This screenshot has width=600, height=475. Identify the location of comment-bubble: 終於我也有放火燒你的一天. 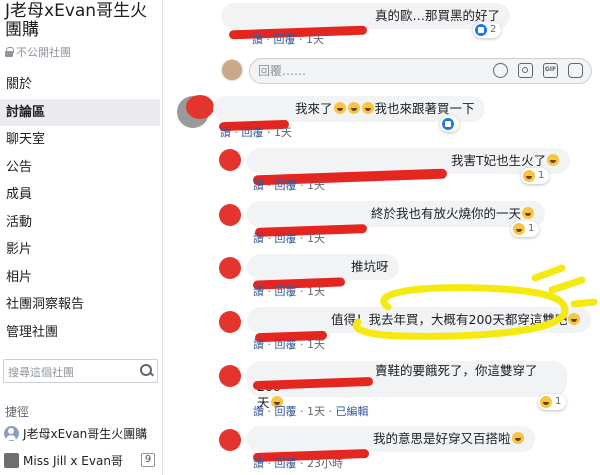
(396, 219).